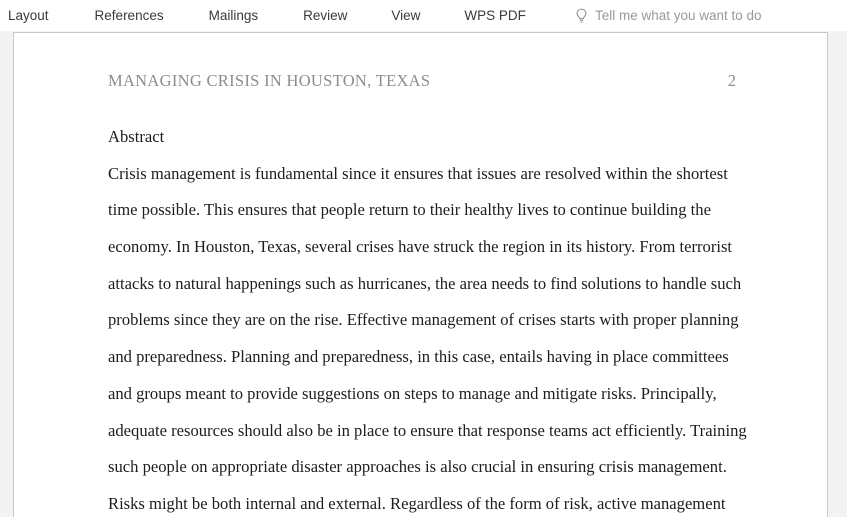  Describe the element at coordinates (581, 15) in the screenshot. I see `lightbulb-icon` at that location.